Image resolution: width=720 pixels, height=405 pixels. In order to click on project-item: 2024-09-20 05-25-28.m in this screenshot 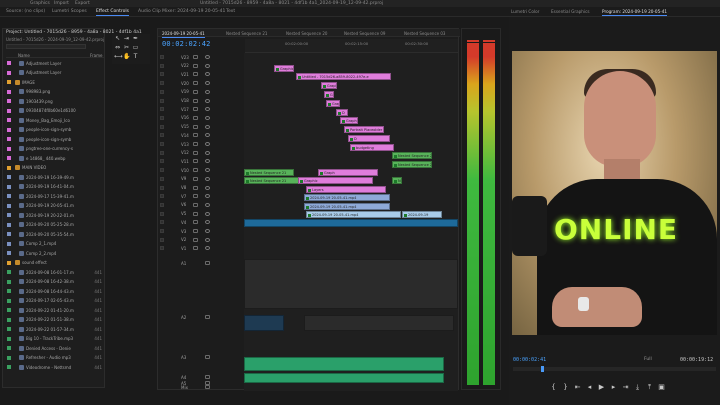, I will do `click(54, 225)`.